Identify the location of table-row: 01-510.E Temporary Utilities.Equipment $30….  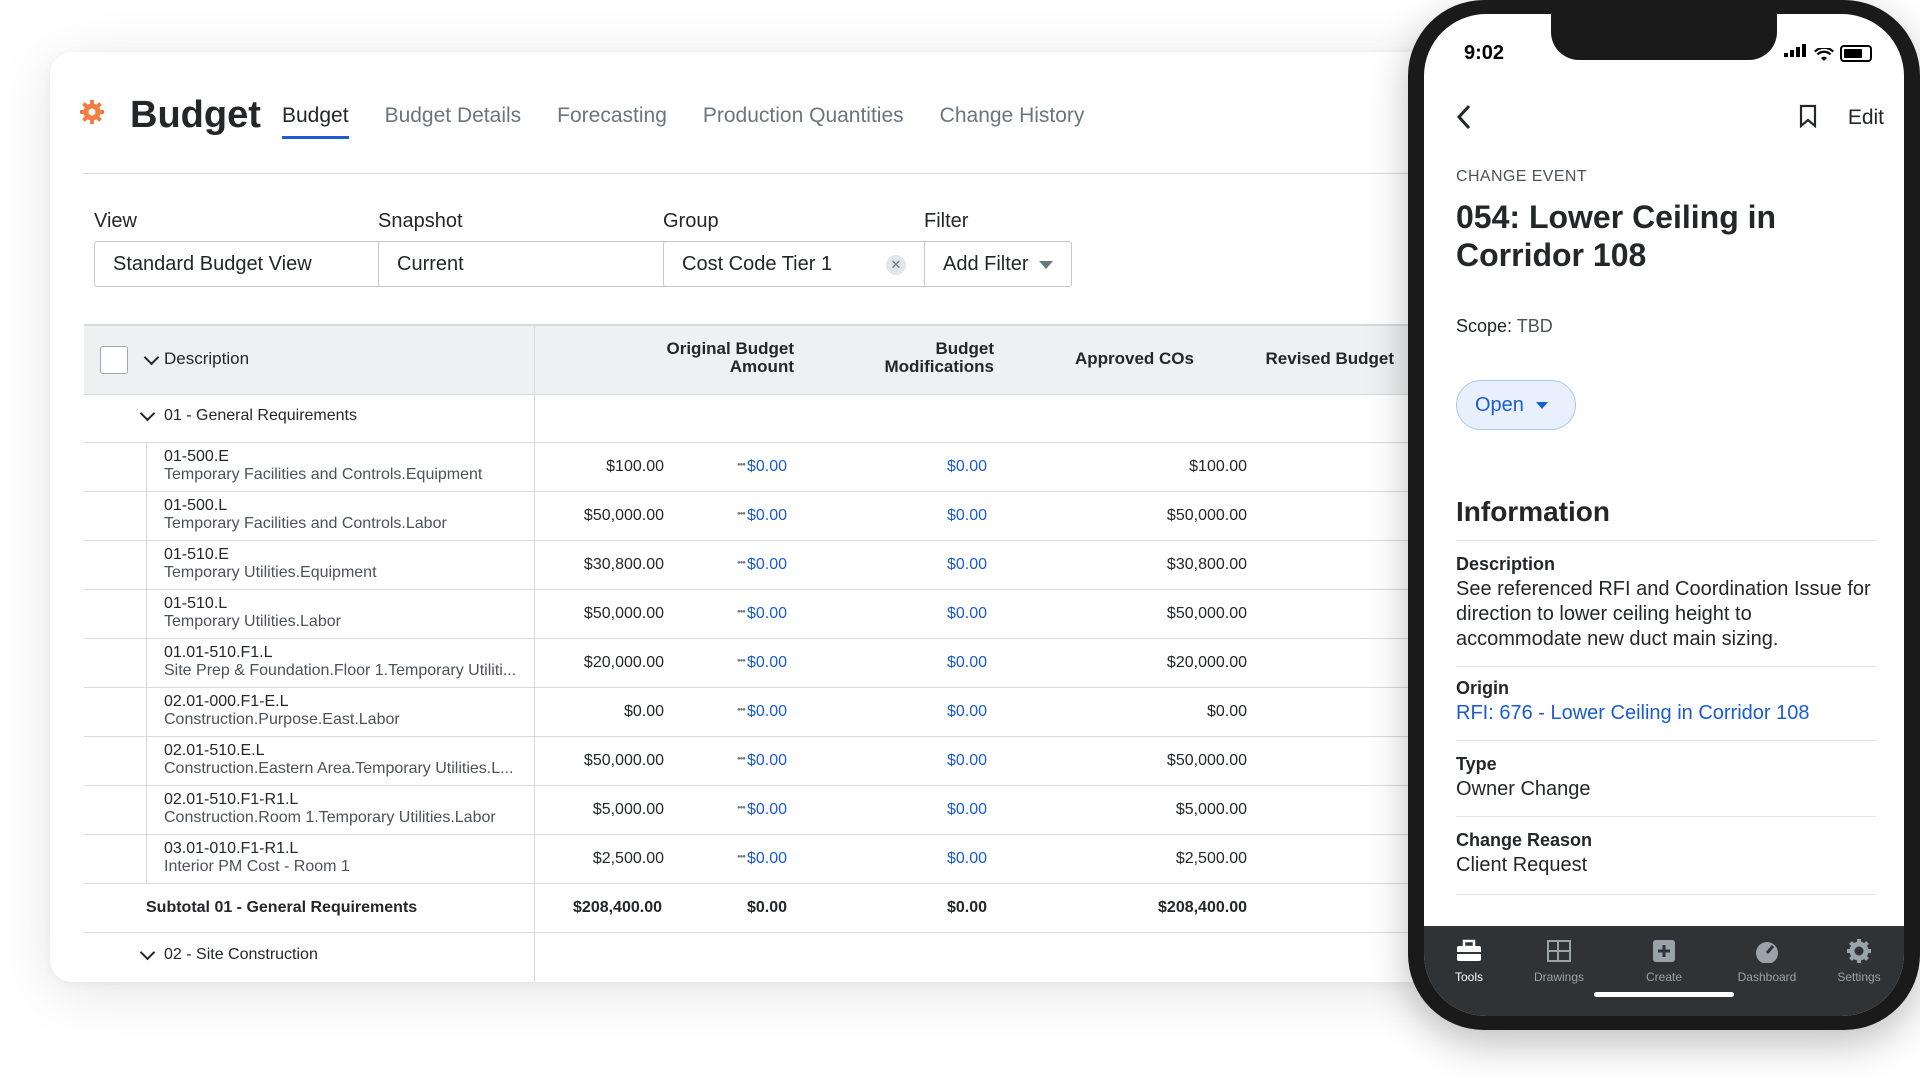
(777, 565).